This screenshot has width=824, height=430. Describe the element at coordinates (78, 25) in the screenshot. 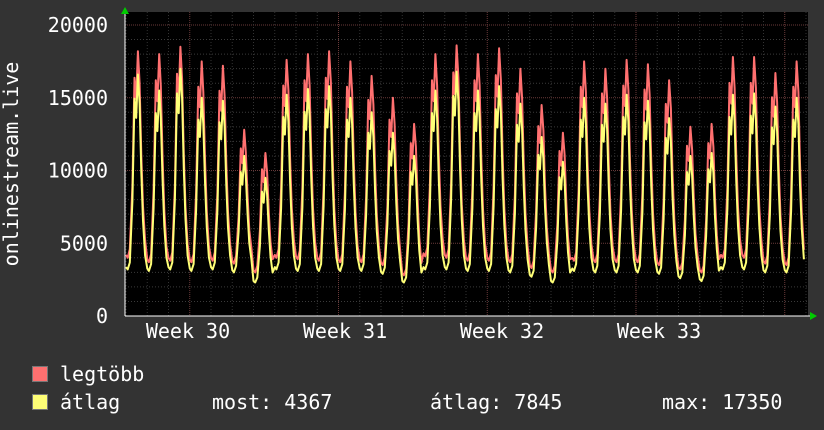

I see `y-tick-label: 20000` at that location.